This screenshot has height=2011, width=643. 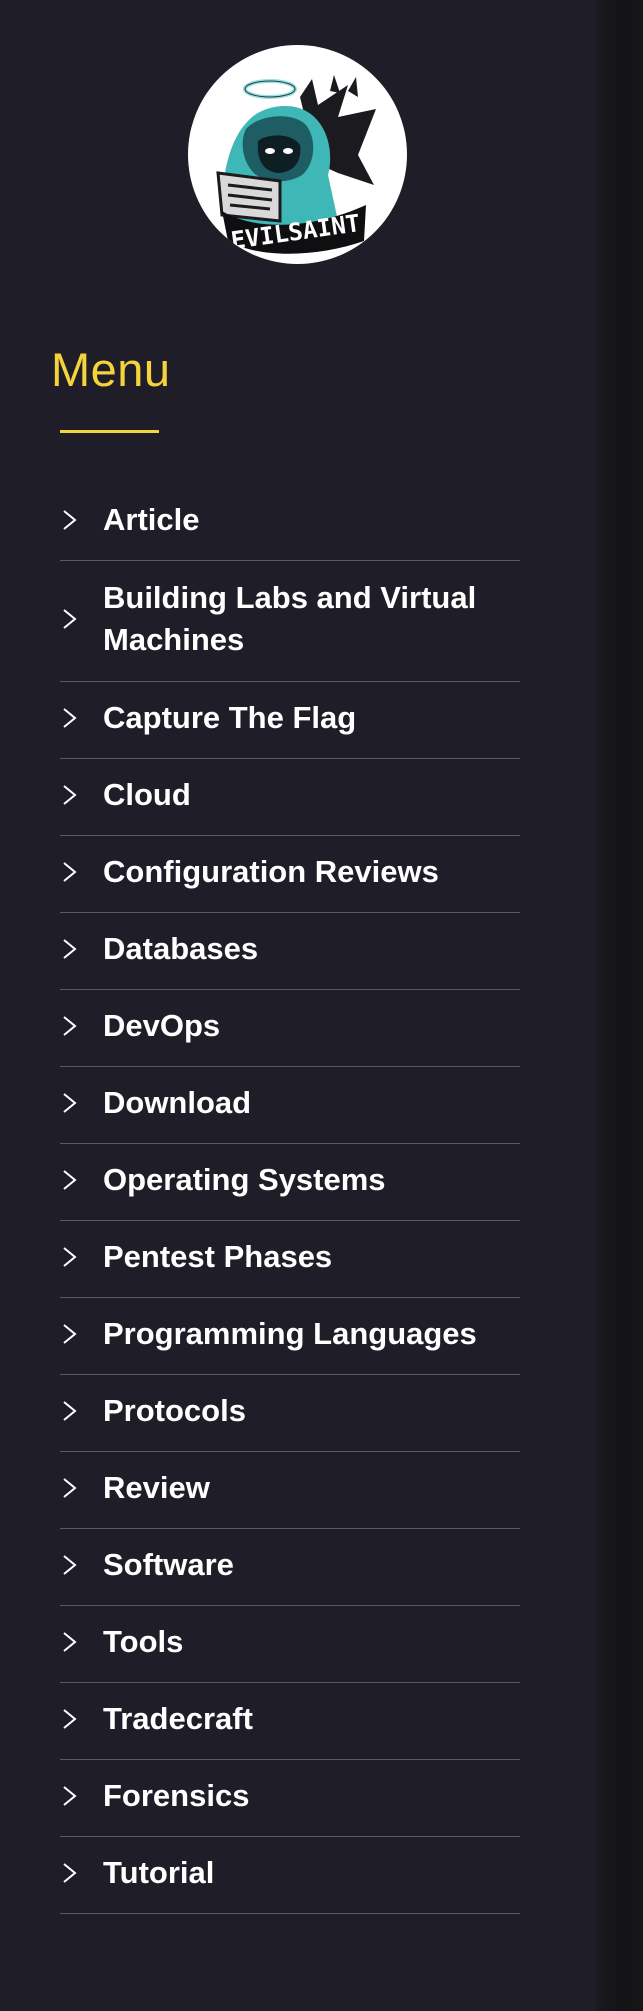 I want to click on menu-item-building-labs: Building Labs and Virtual Machines, so click(x=290, y=621).